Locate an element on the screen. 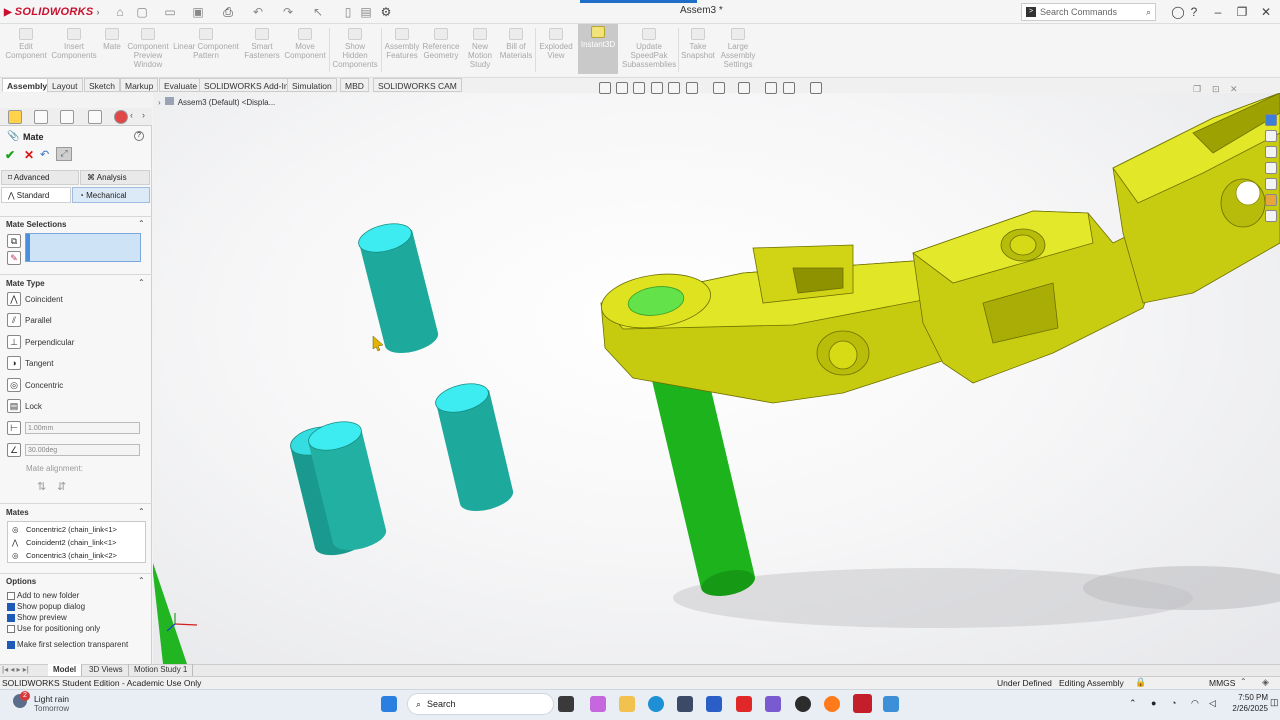  perpendicular-icon: ⊥ is located at coordinates (14, 342).